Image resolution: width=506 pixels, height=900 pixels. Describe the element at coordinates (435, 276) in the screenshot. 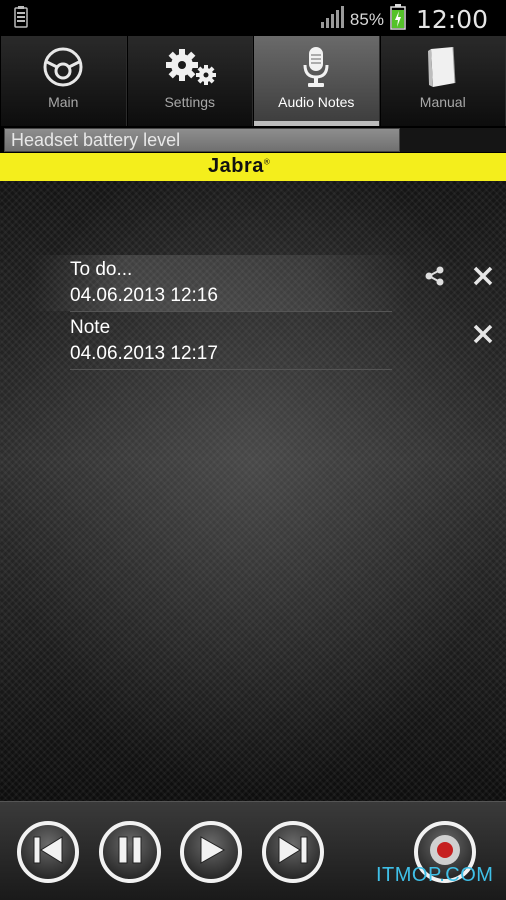

I see `share-icon` at that location.